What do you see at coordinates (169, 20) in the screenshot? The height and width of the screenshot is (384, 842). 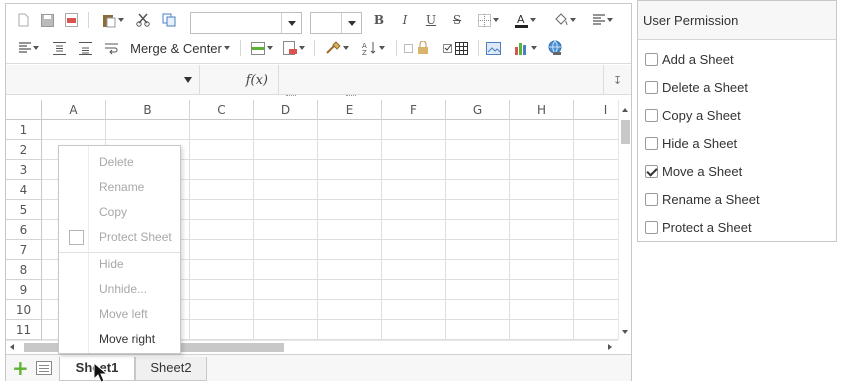 I see `copy-icon` at bounding box center [169, 20].